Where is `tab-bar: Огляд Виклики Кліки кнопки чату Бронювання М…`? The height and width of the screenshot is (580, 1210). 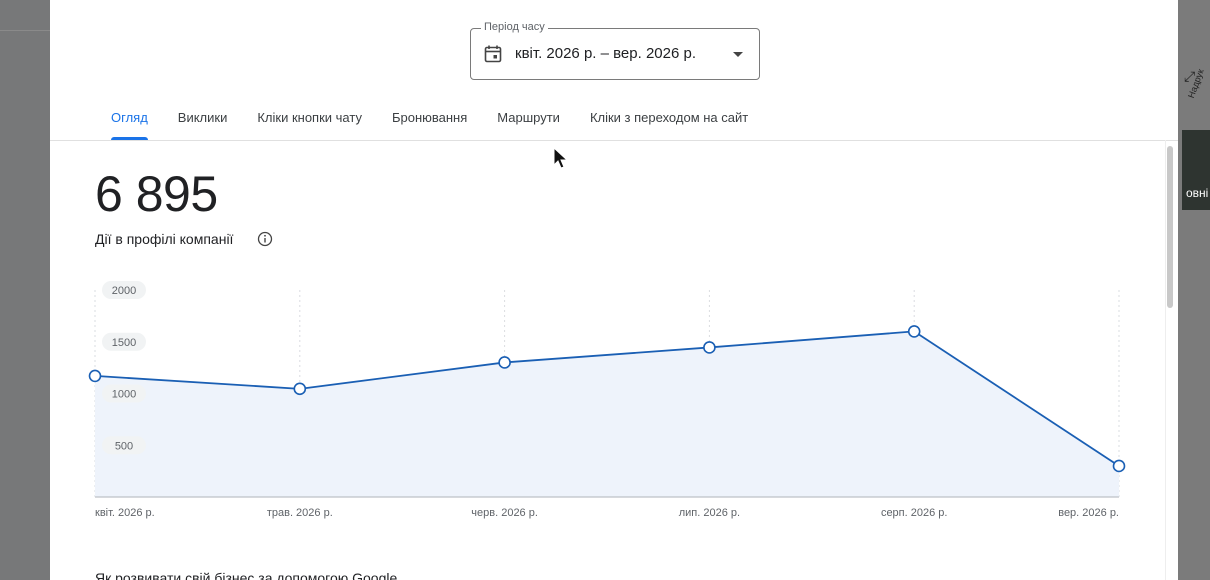
tab-bar: Огляд Виклики Кліки кнопки чату Бронювання М… is located at coordinates (429, 122).